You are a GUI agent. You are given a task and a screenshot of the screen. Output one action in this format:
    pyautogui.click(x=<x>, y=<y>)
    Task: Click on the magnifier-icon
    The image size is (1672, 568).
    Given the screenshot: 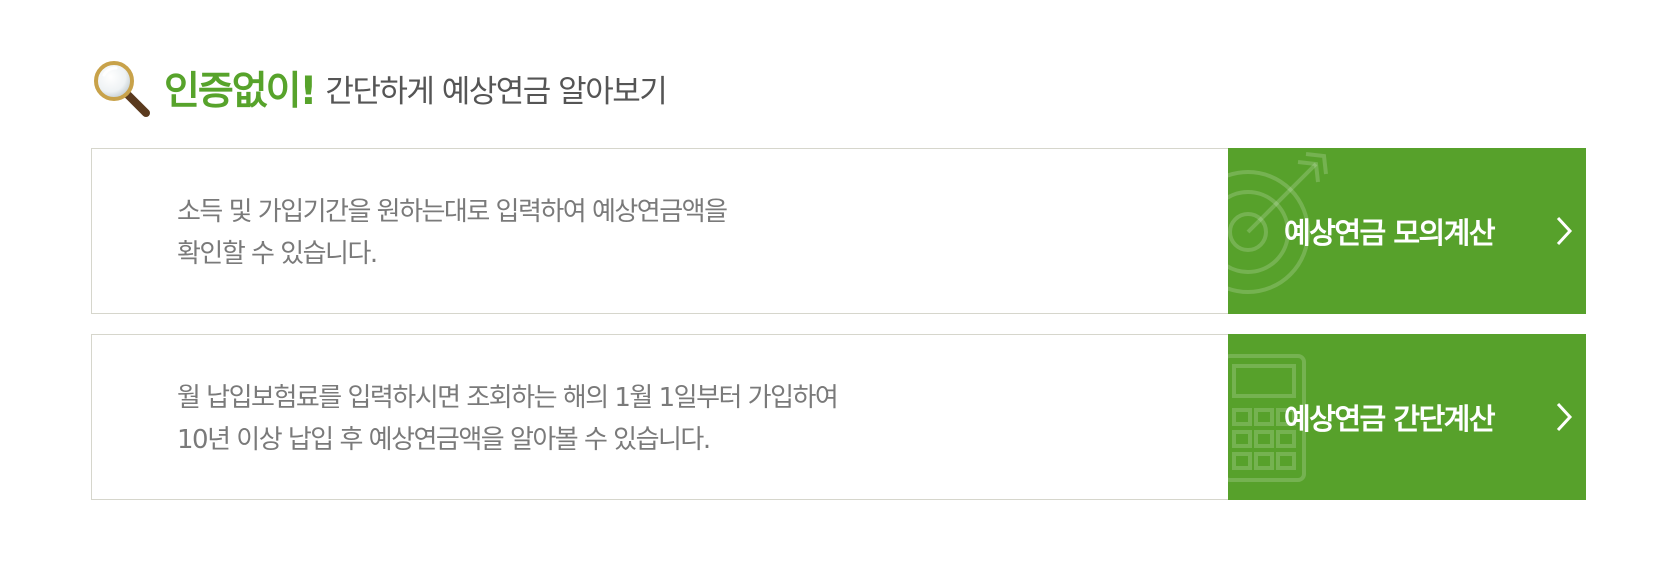 What is the action you would take?
    pyautogui.click(x=122, y=89)
    